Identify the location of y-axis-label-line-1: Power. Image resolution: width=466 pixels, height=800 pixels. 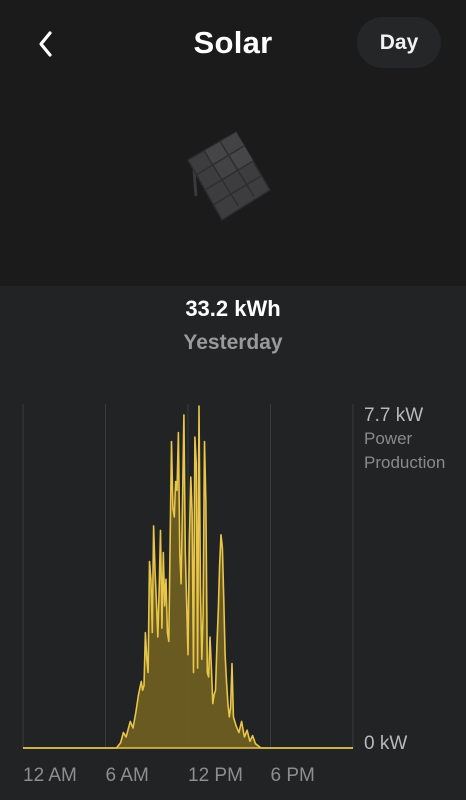
(388, 438).